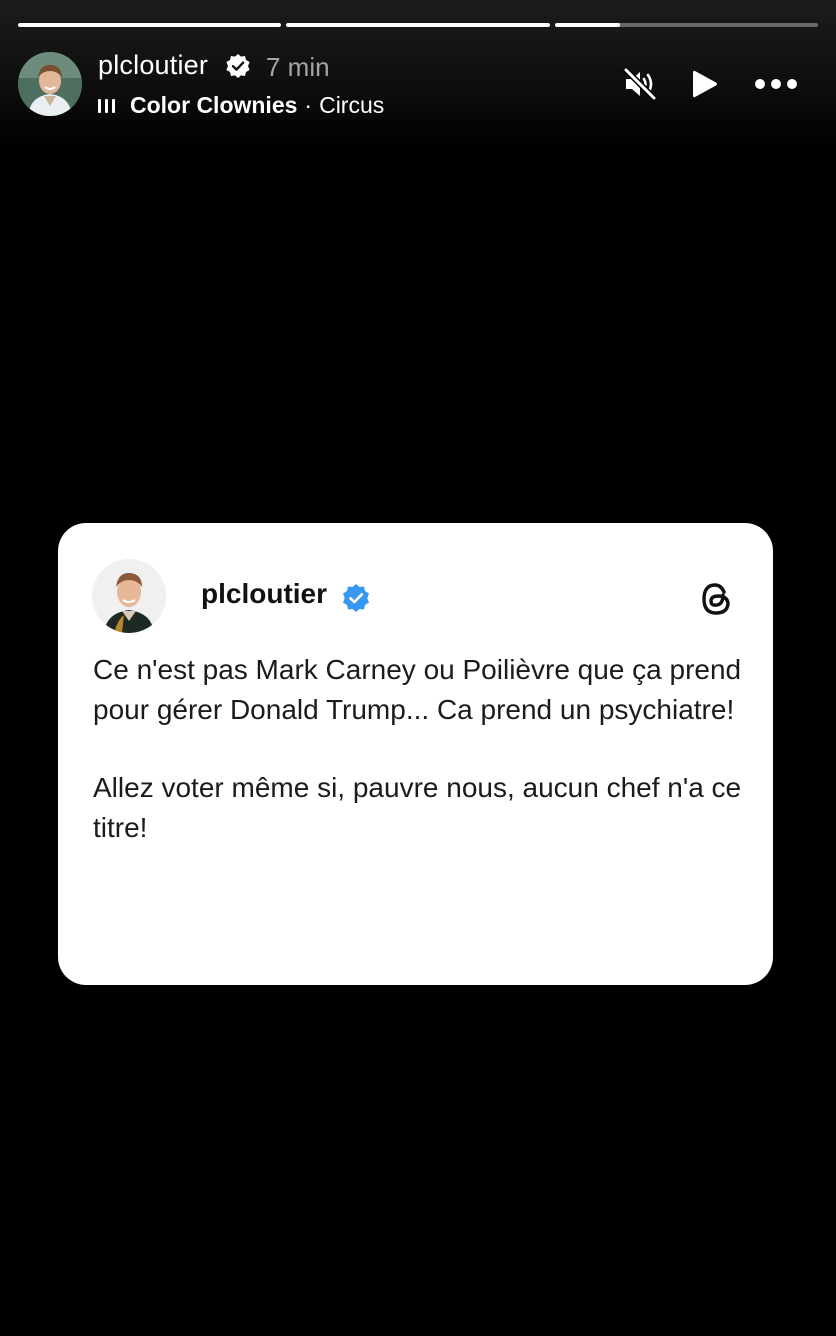 Image resolution: width=836 pixels, height=1336 pixels. I want to click on verified-icon, so click(238, 66).